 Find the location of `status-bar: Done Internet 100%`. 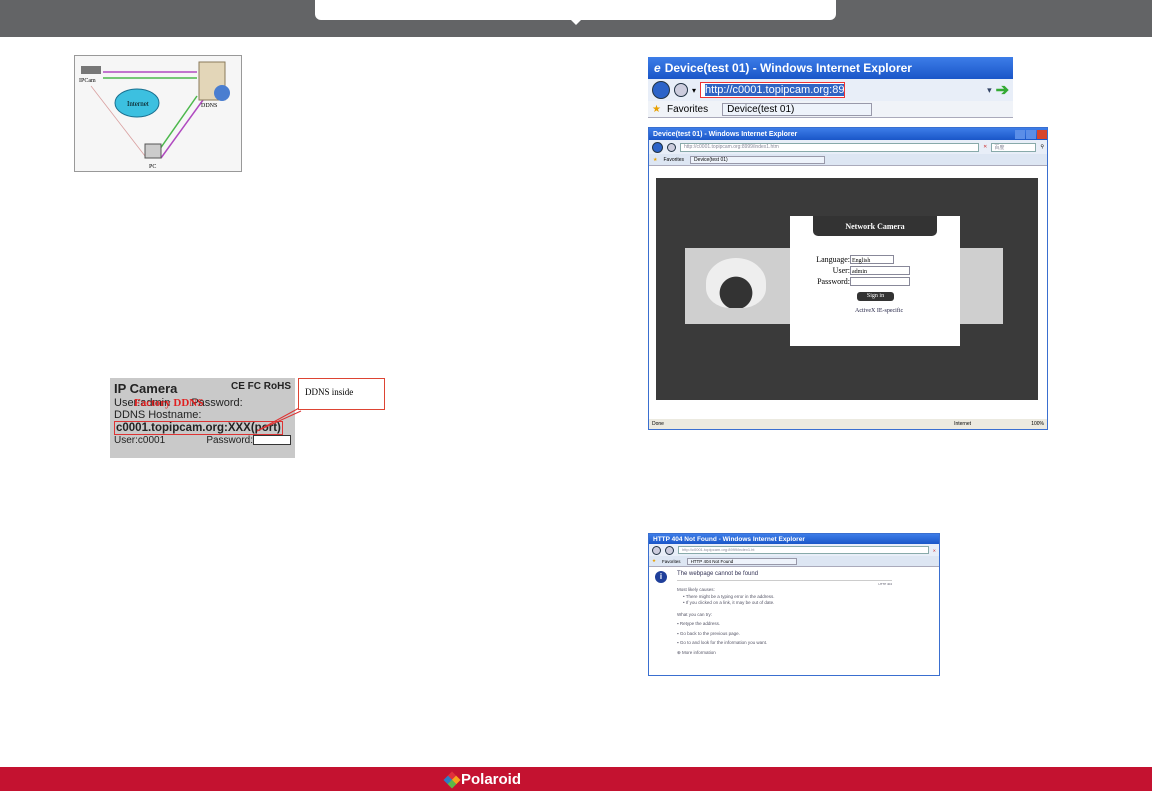

status-bar: Done Internet 100% is located at coordinates (848, 424).